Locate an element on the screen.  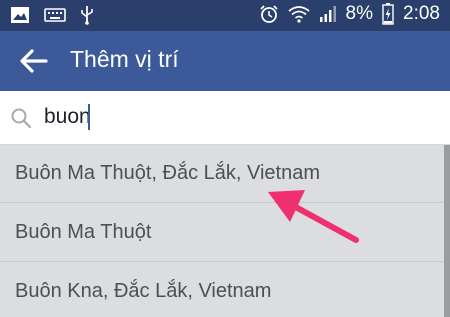
list-item-label: Buôn Ma Thuột is located at coordinates (83, 232).